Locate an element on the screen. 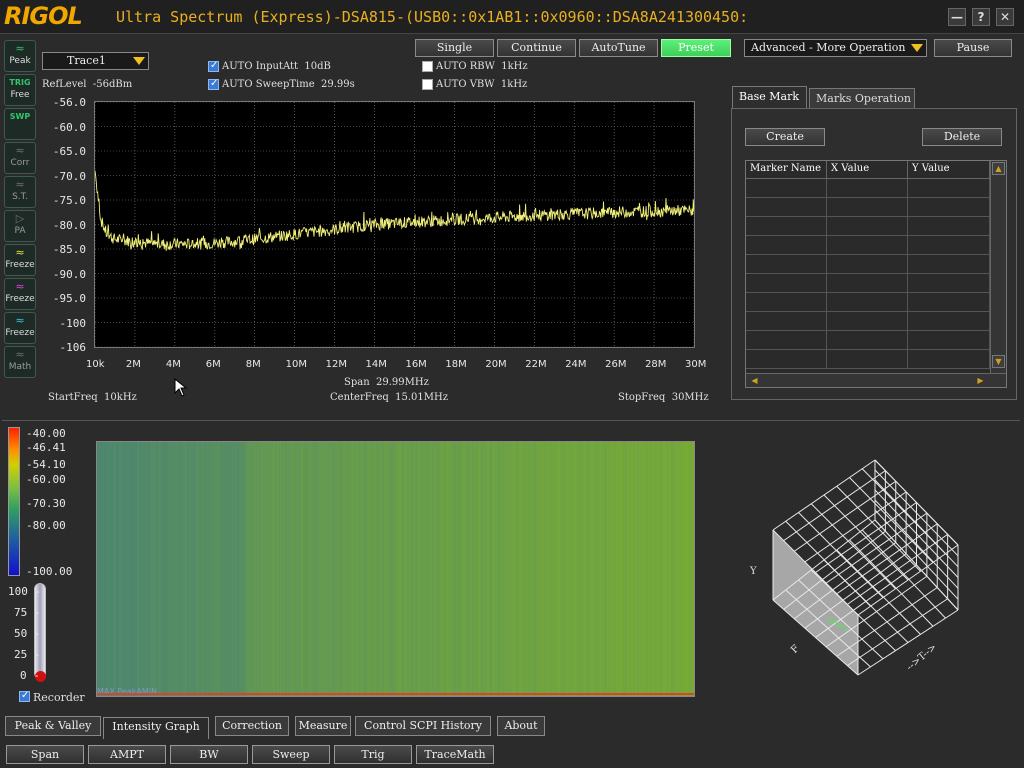  x-tick-label: 12M is located at coordinates (336, 364).